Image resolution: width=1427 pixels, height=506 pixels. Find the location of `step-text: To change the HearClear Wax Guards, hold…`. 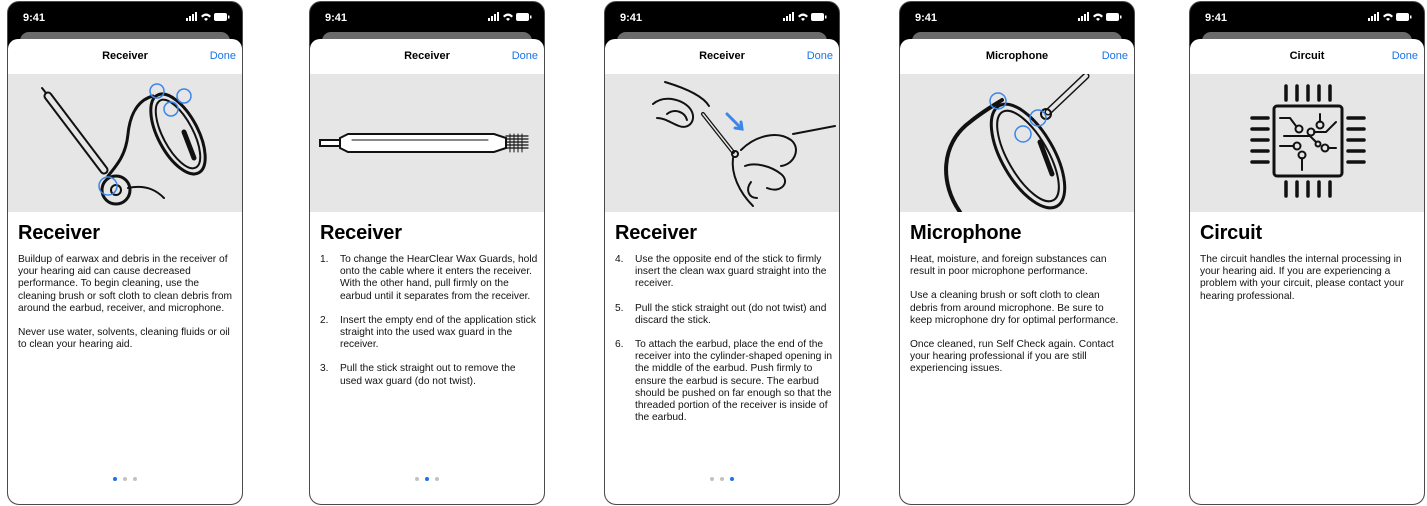

step-text: To change the HearClear Wax Guards, hold… is located at coordinates (439, 278).